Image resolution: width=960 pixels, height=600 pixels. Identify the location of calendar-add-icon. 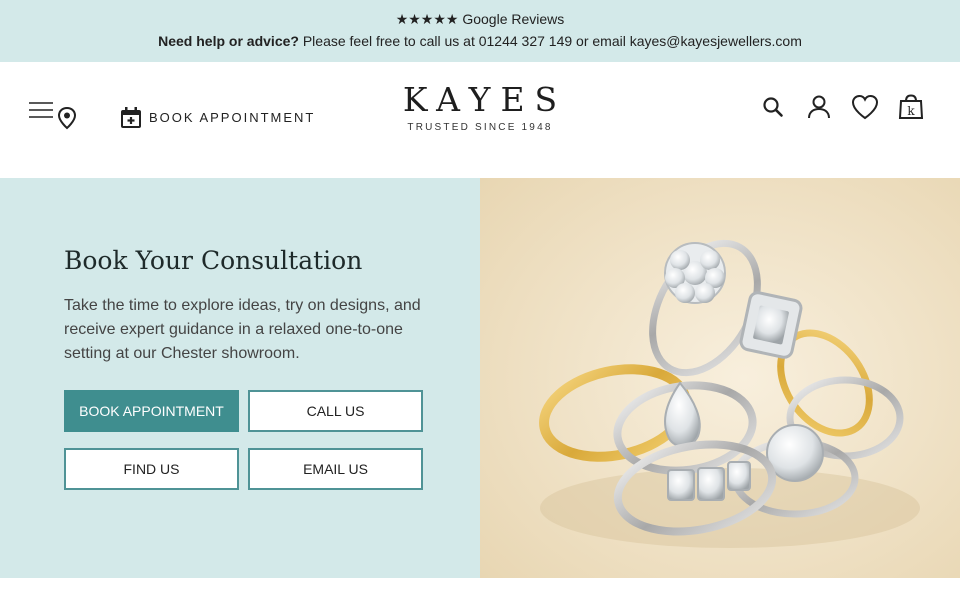
(131, 118).